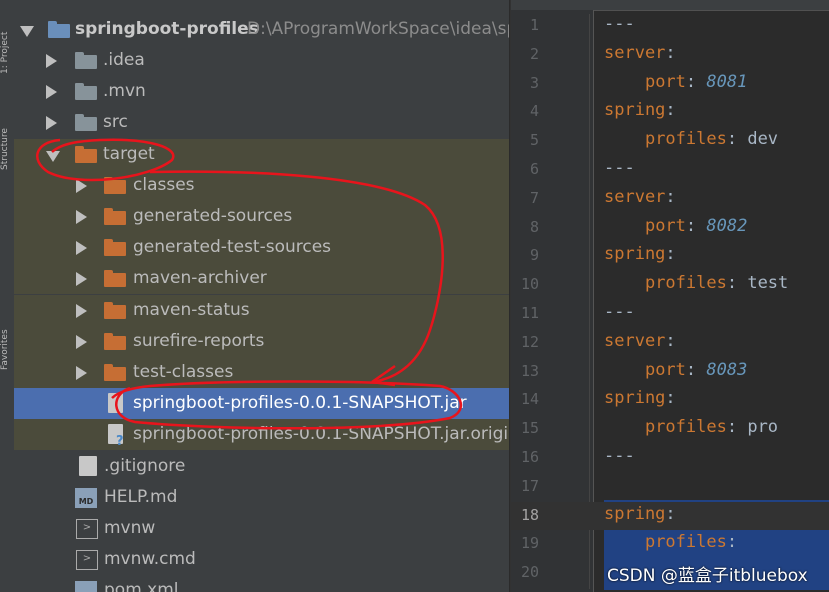  I want to click on code-text: ---, so click(619, 24).